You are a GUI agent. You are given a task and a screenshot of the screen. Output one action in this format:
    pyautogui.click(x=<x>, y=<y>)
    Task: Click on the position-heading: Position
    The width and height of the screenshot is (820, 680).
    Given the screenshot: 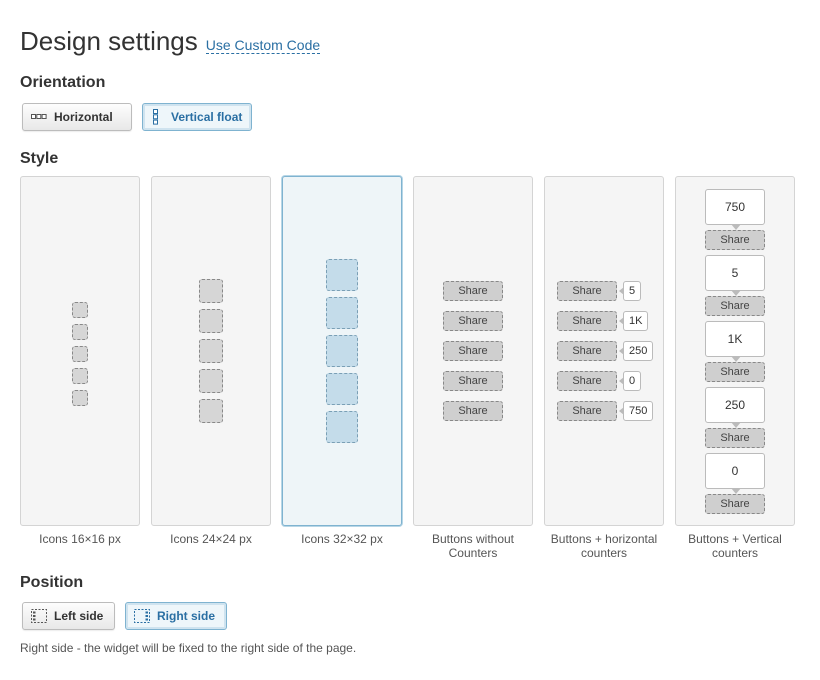 What is the action you would take?
    pyautogui.click(x=52, y=582)
    